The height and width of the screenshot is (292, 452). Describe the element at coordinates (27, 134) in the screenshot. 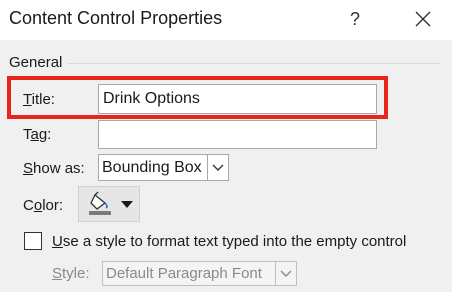

I see `tag-label-pre: T` at that location.